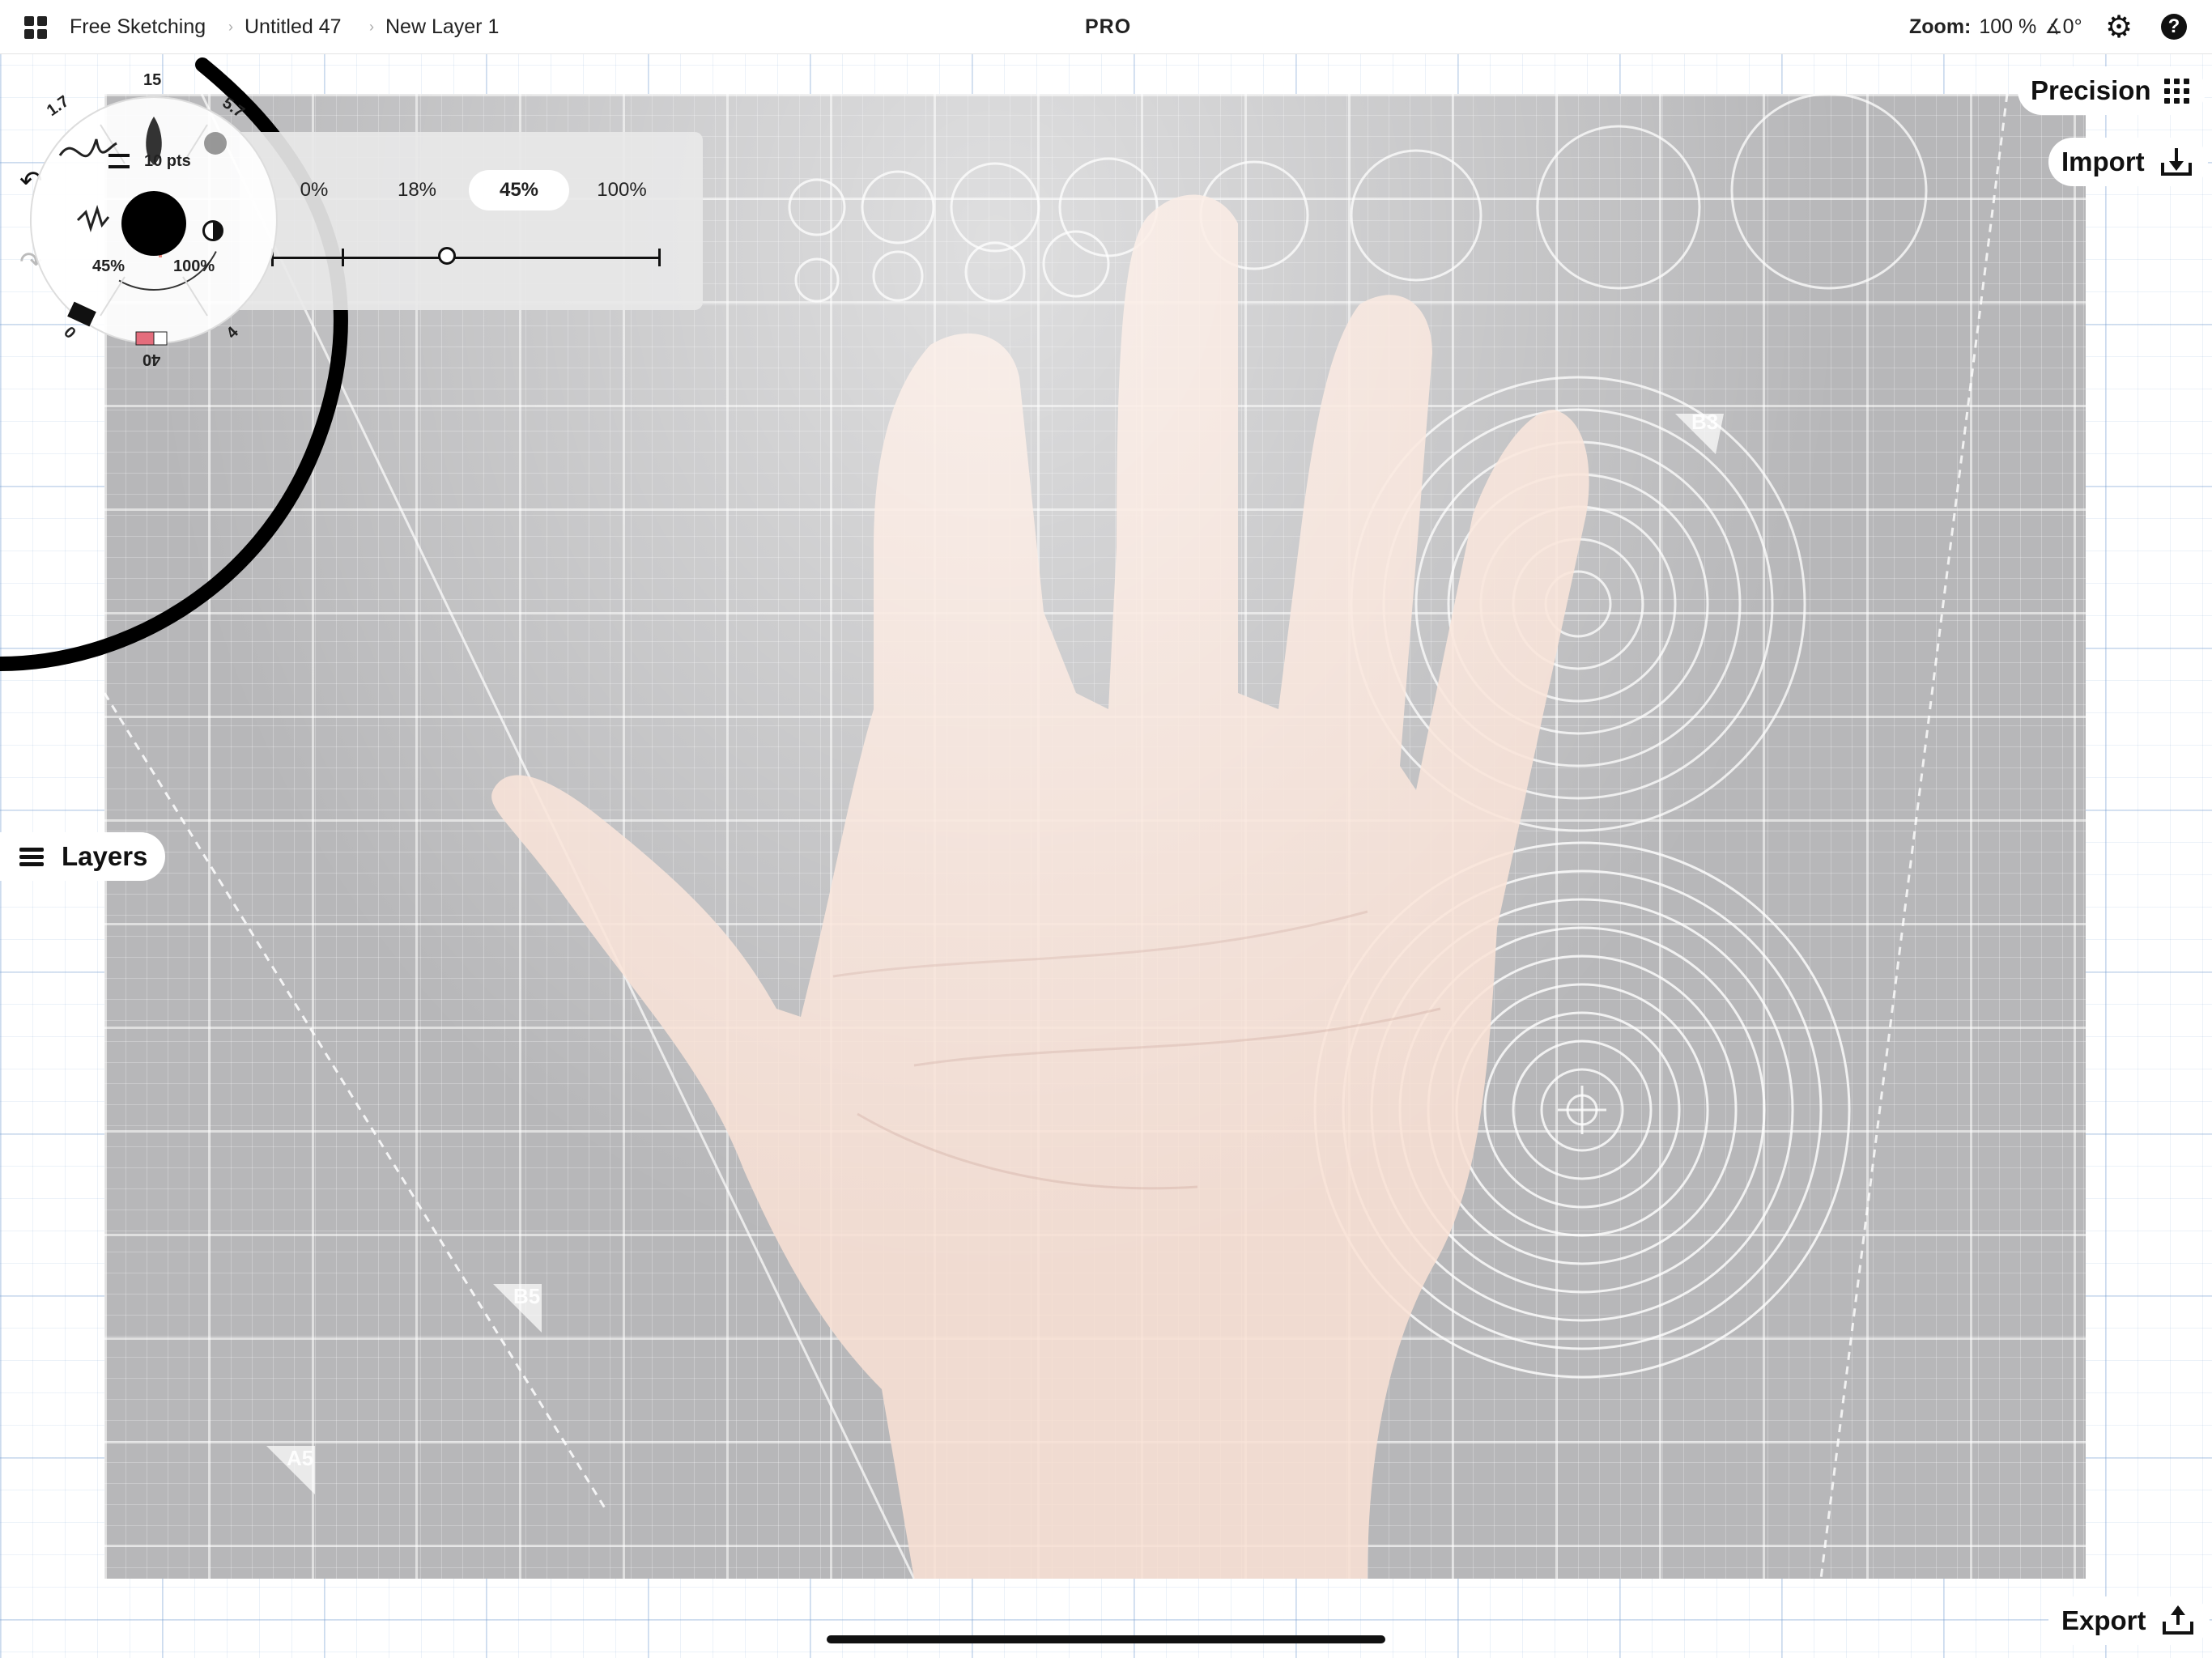 The width and height of the screenshot is (2212, 1658). What do you see at coordinates (301, 1458) in the screenshot?
I see `mat-label: A5` at bounding box center [301, 1458].